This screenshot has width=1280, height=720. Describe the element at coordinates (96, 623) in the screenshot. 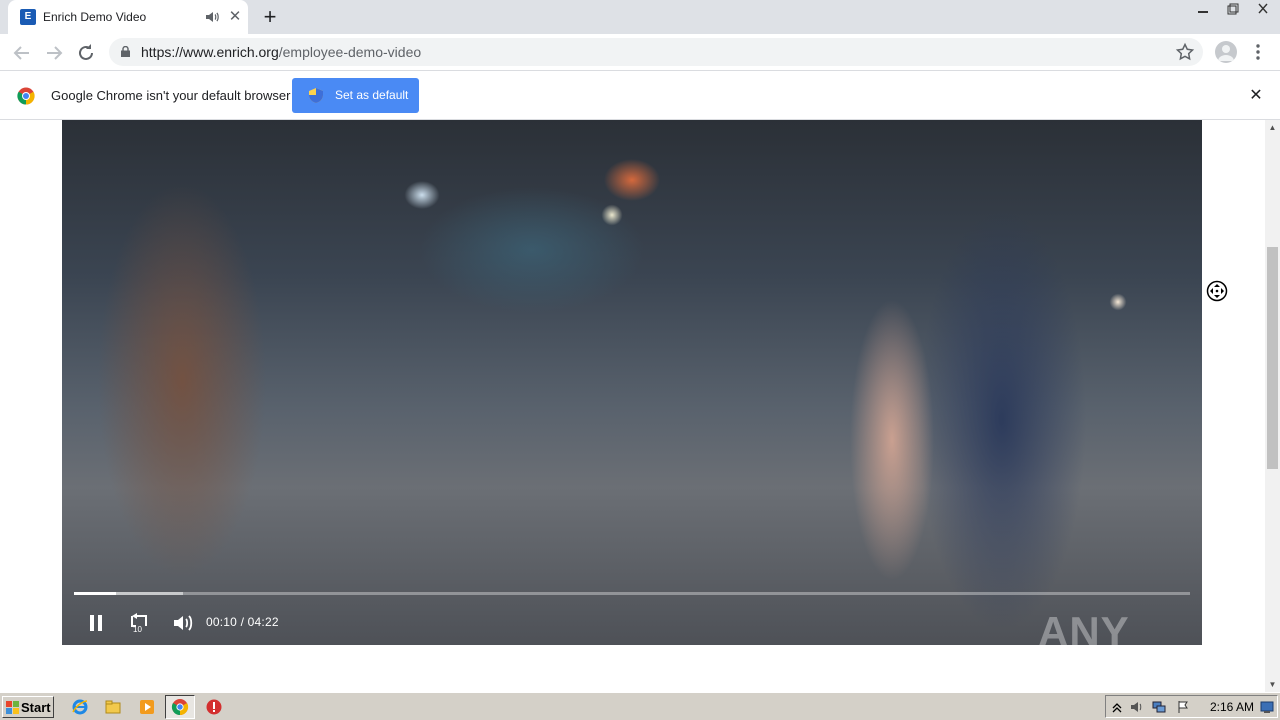

I see `pause-icon` at that location.